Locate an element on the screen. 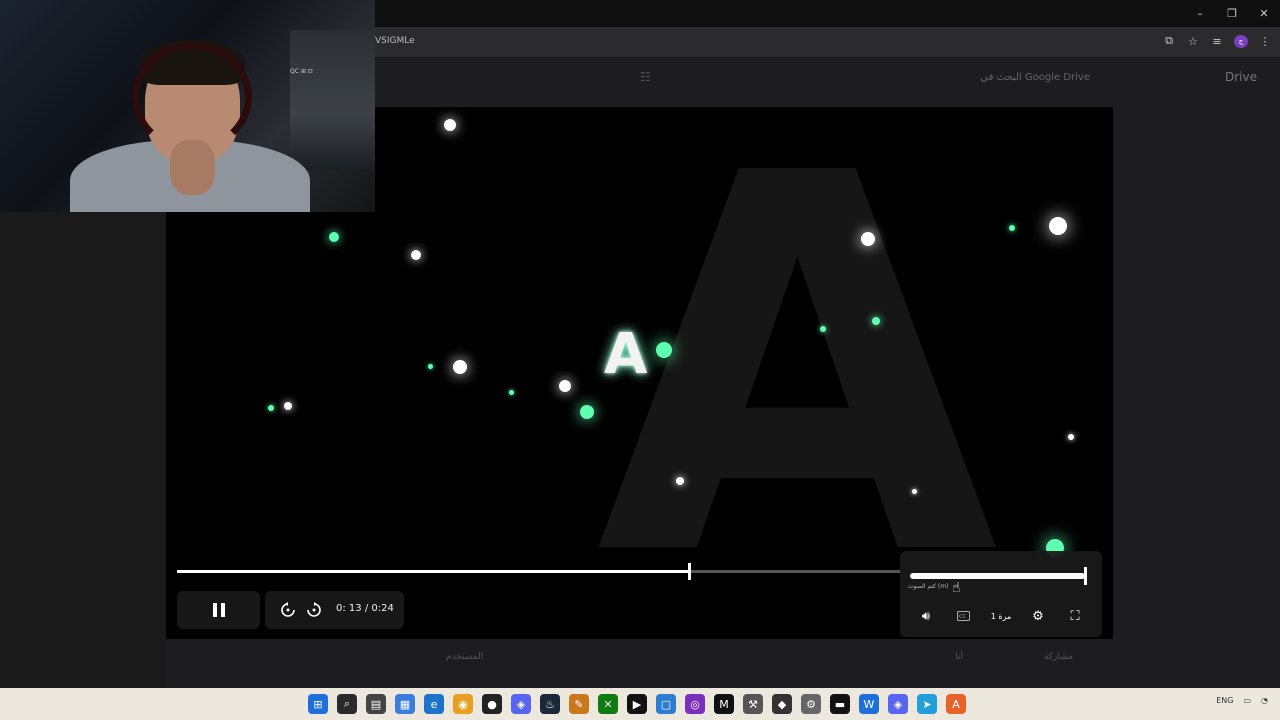 The height and width of the screenshot is (720, 1280). player-controls-right: 🔊︎ CC 1 مرة ⚙ ⛶ is located at coordinates (1001, 616).